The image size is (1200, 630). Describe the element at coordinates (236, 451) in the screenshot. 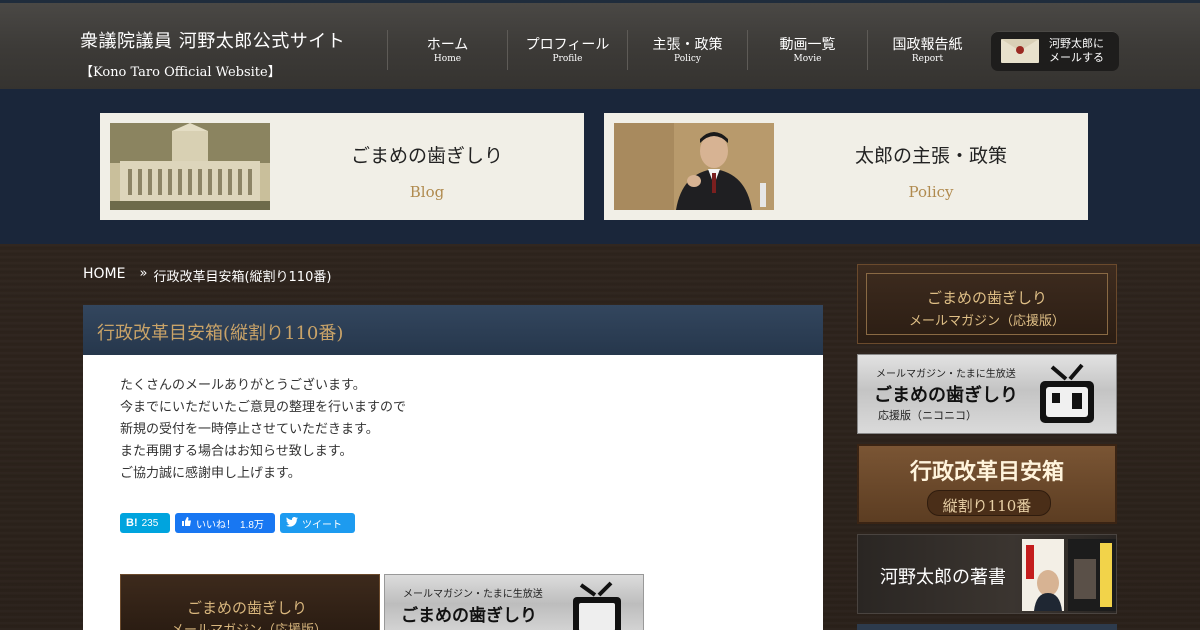

I see `article-line: また再開する場合はお知らせ致します。` at that location.